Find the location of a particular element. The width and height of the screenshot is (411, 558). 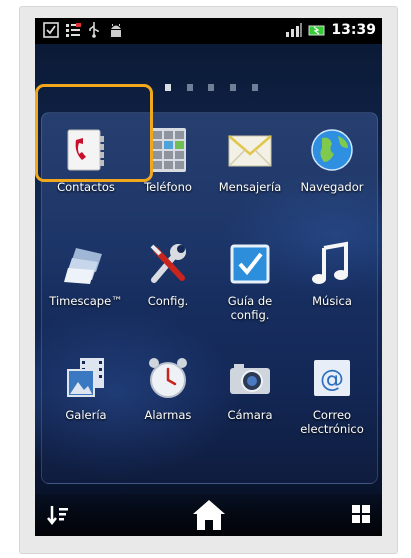

envelope-icon is located at coordinates (250, 150).